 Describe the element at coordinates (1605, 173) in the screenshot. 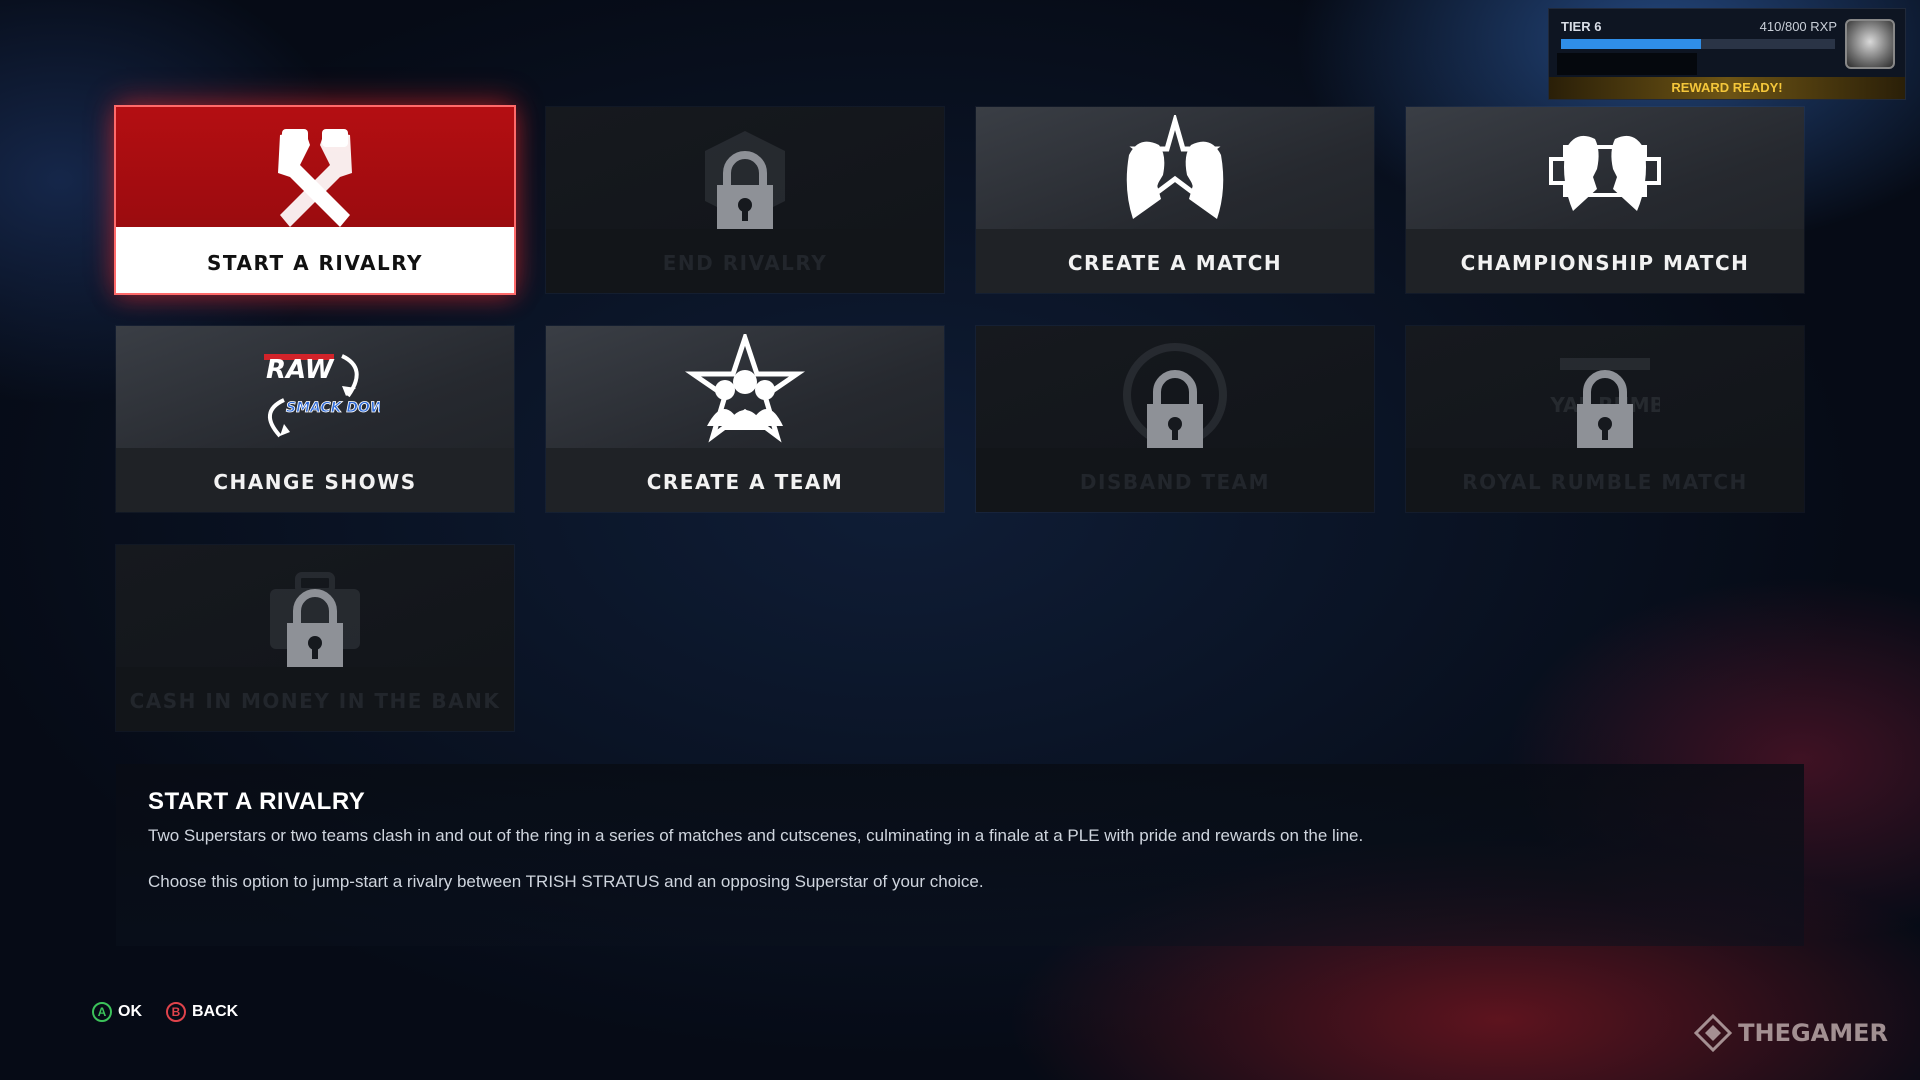

I see `championship-faceoff-icon` at that location.